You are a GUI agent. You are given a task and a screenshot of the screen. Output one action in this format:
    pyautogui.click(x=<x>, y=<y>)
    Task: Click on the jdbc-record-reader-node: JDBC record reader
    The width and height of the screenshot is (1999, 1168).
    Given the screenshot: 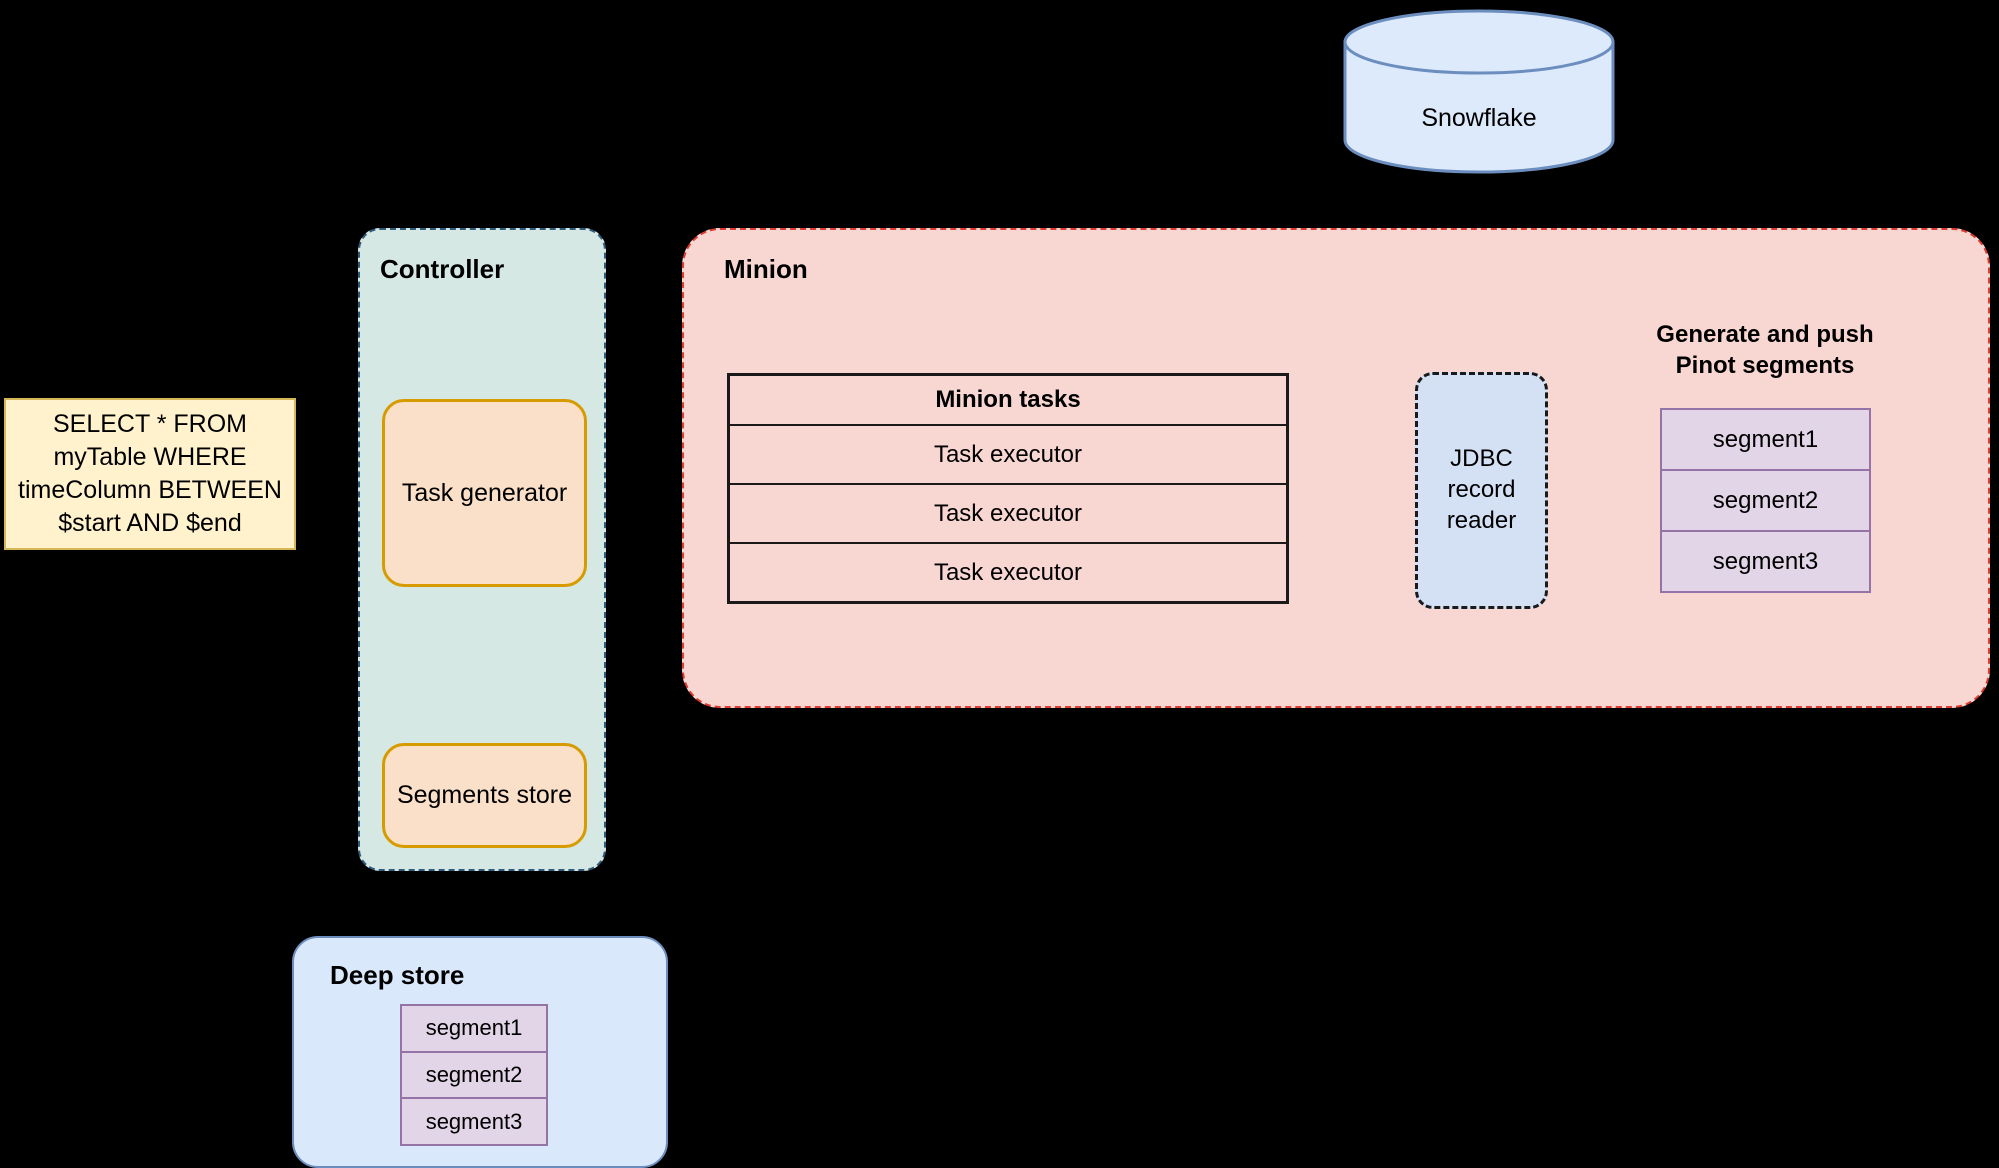 What is the action you would take?
    pyautogui.click(x=1481, y=490)
    